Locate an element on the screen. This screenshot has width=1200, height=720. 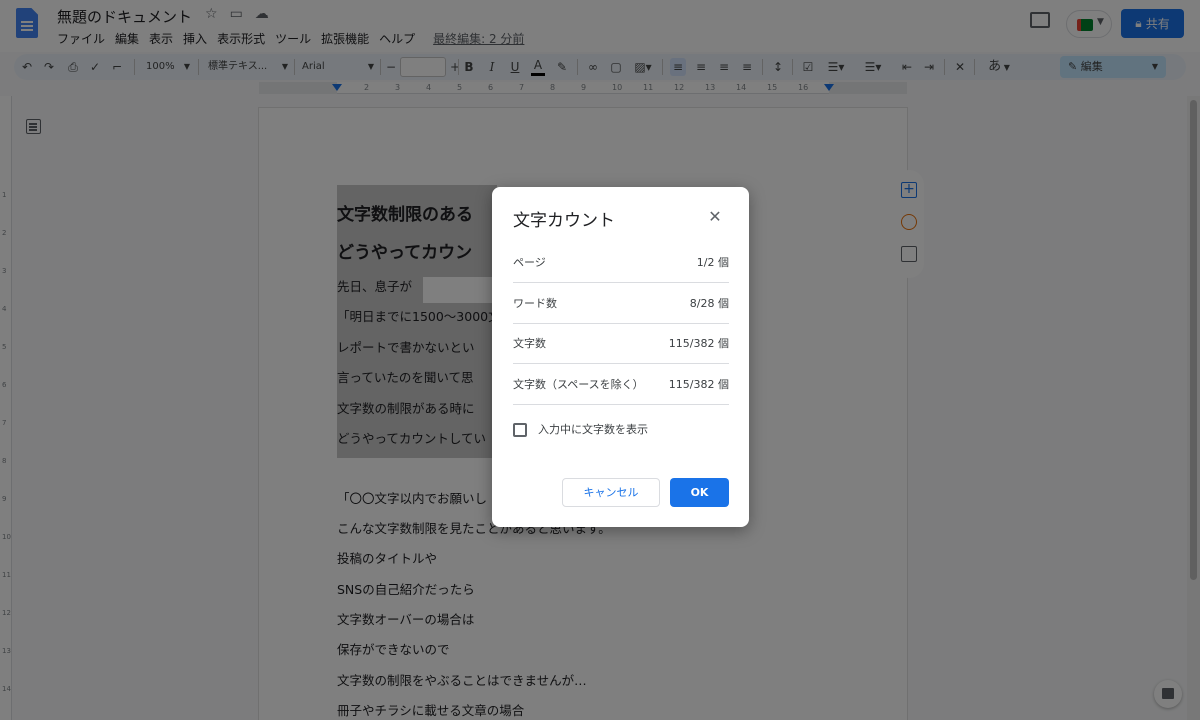
stat-label: ワード数 is located at coordinates (535, 303).